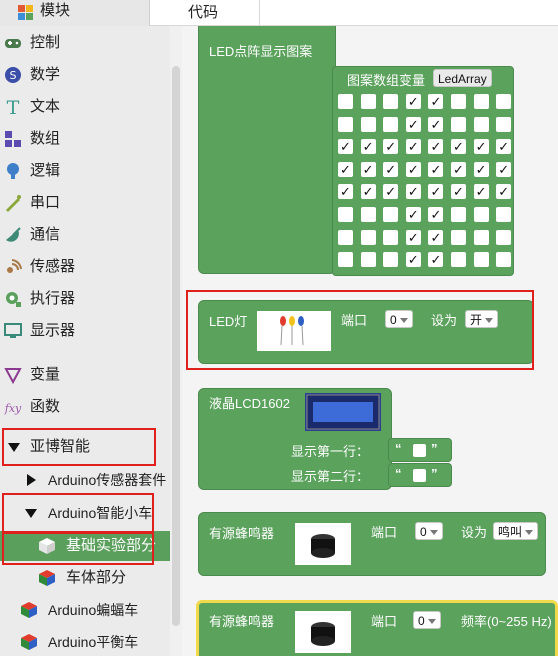 The image size is (558, 656). I want to click on sidebar-item-text: T 文本, so click(85, 107).